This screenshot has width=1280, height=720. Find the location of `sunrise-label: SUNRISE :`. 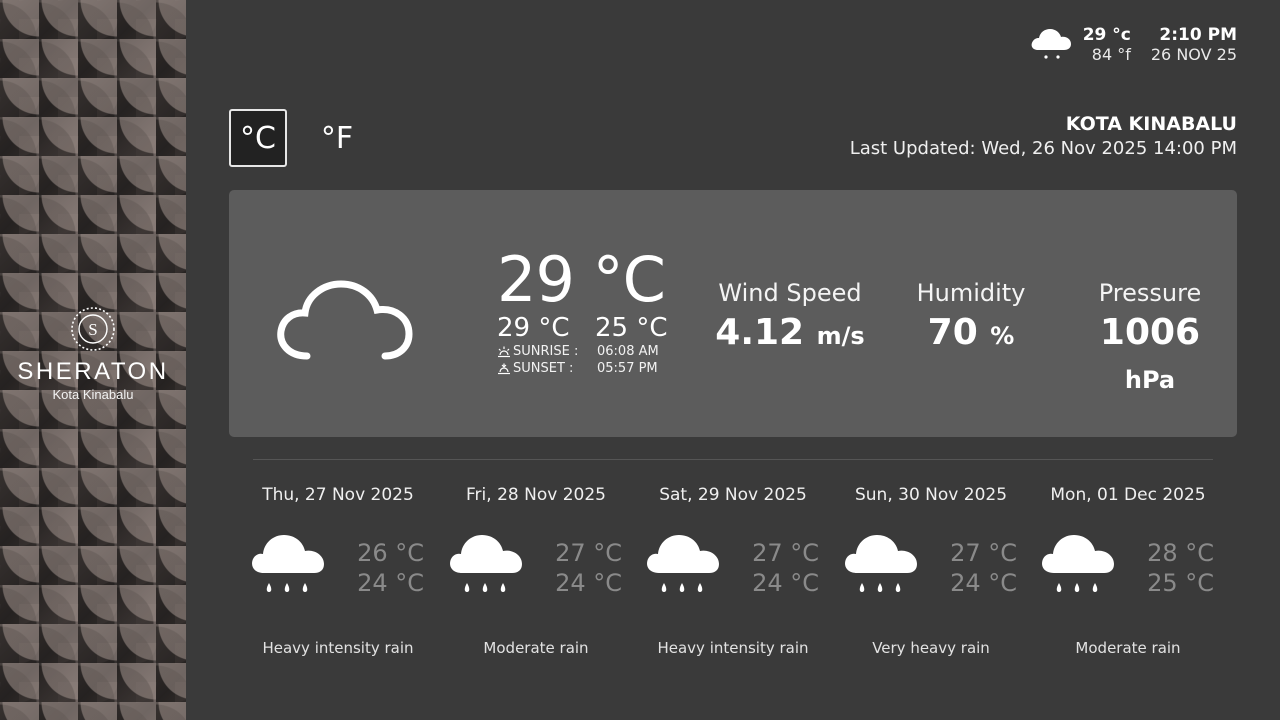

sunrise-label: SUNRISE : is located at coordinates (546, 351).